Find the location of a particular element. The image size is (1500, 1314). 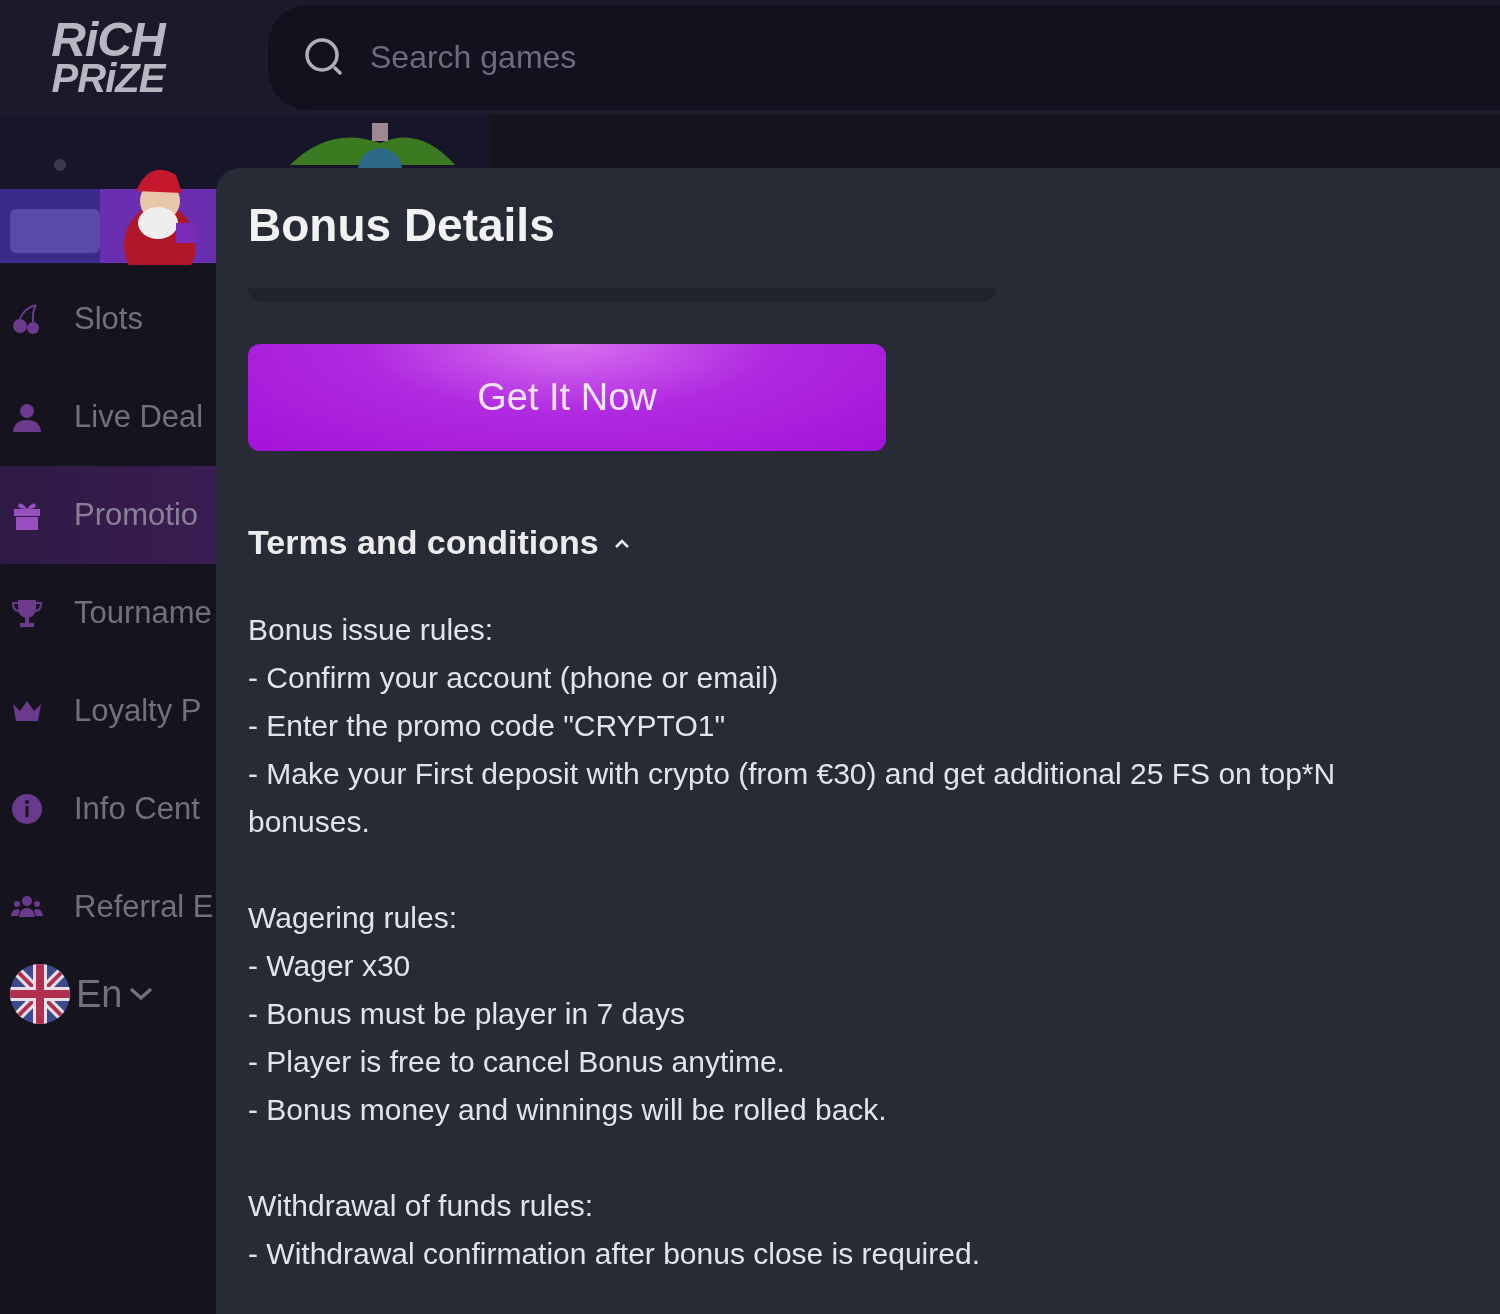

sidebar-item: Referral E is located at coordinates (108, 907).